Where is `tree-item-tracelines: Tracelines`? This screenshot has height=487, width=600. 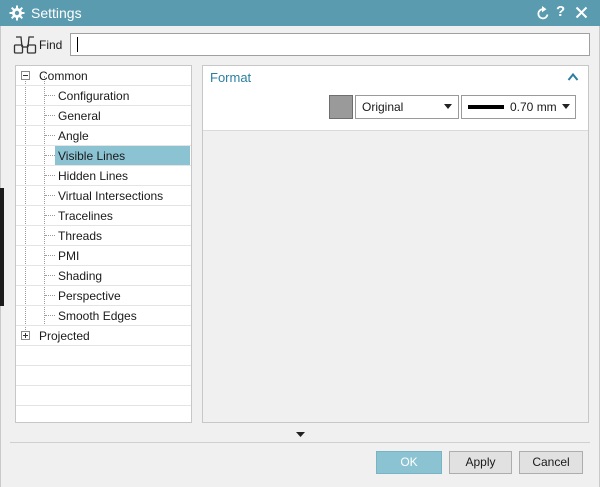
tree-item-tracelines: Tracelines is located at coordinates (103, 216).